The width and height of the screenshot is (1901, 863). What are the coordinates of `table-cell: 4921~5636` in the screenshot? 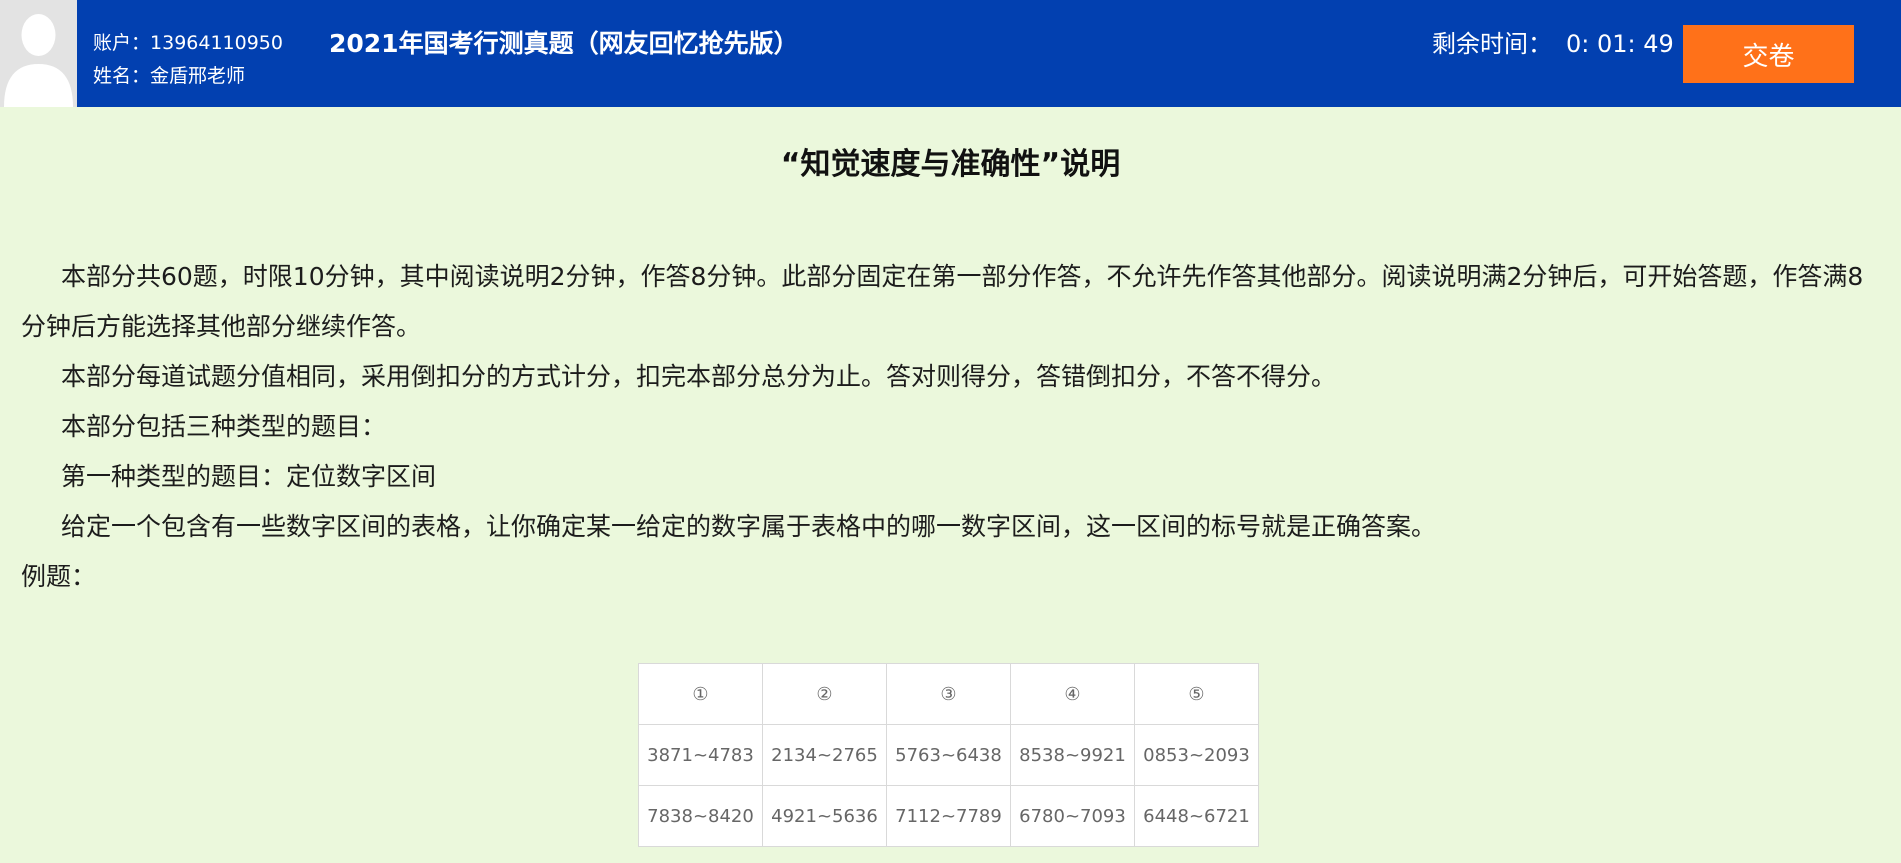 It's located at (824, 816).